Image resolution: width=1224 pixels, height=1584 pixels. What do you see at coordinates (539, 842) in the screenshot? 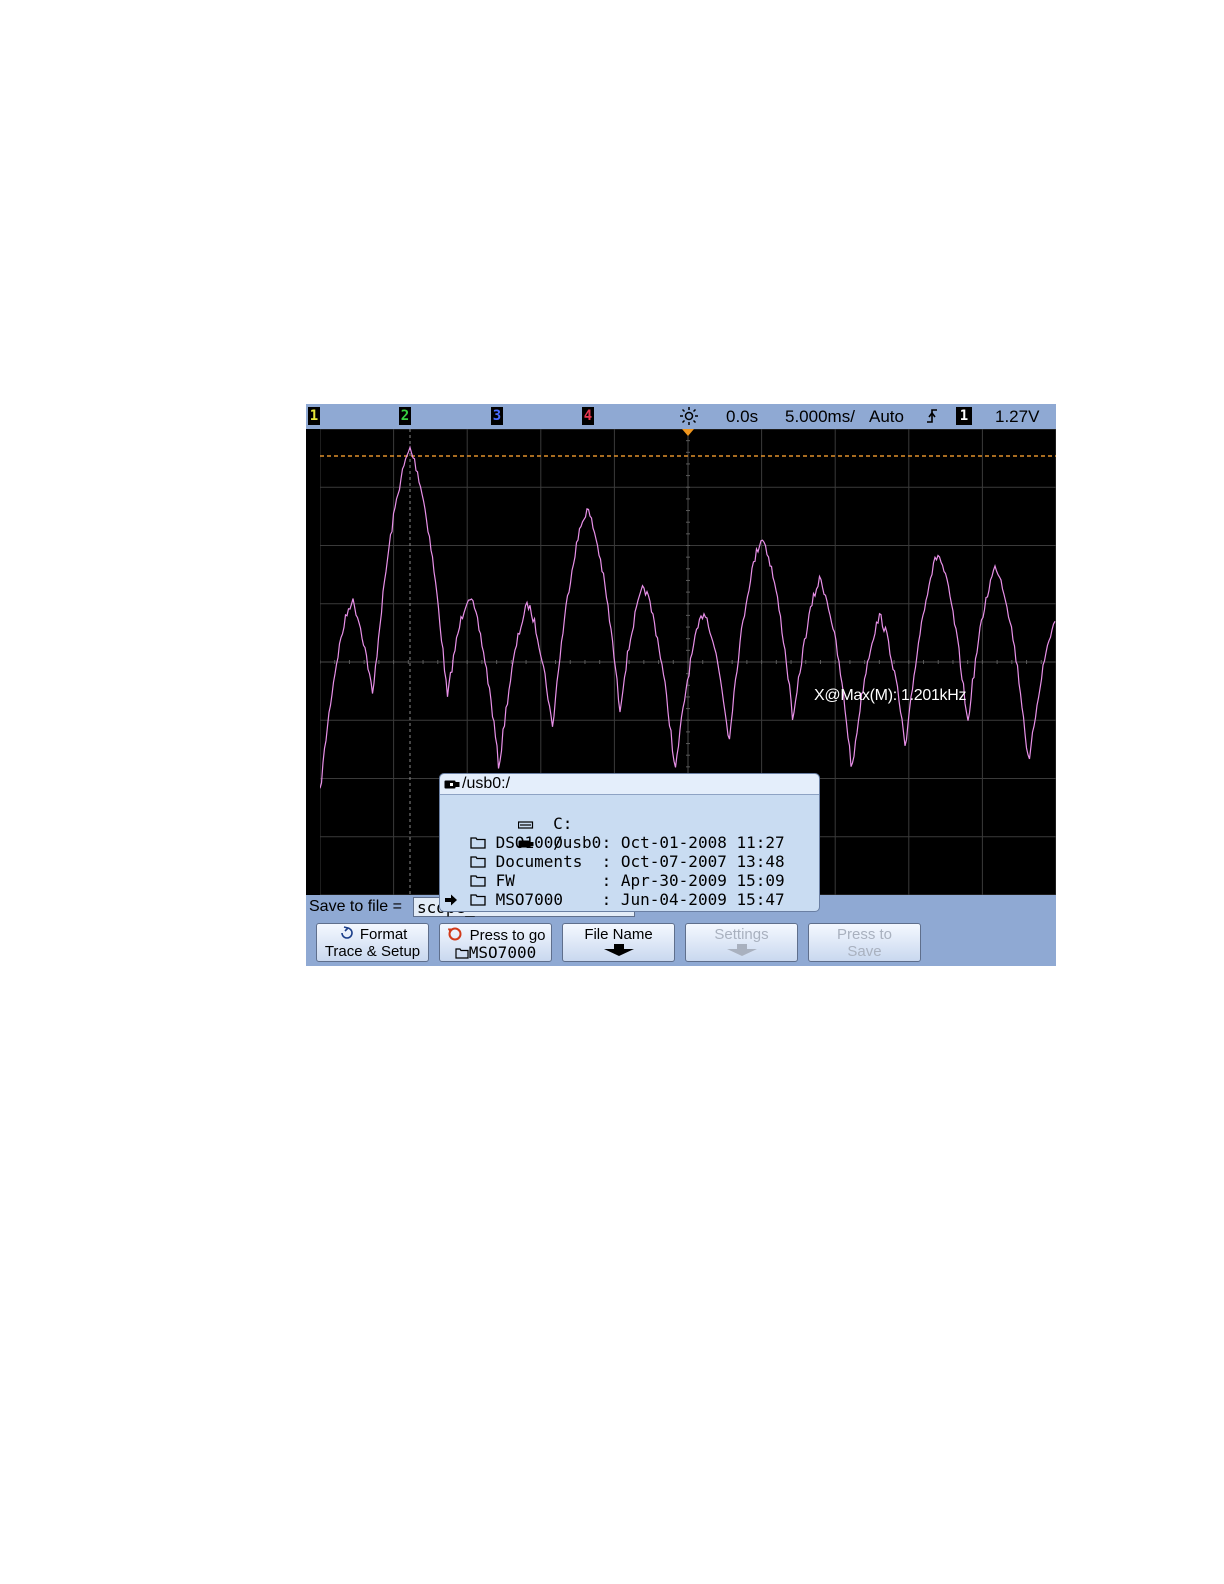
I see `folder-name: DSO1000` at bounding box center [539, 842].